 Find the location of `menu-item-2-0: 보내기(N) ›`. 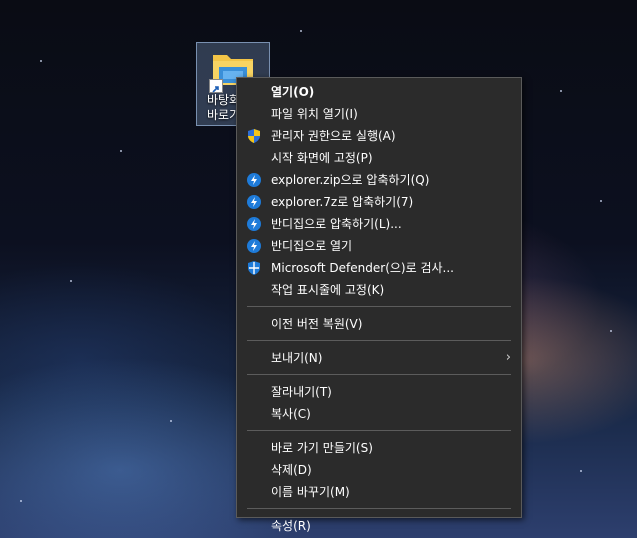

menu-item-2-0: 보내기(N) › is located at coordinates (379, 358).